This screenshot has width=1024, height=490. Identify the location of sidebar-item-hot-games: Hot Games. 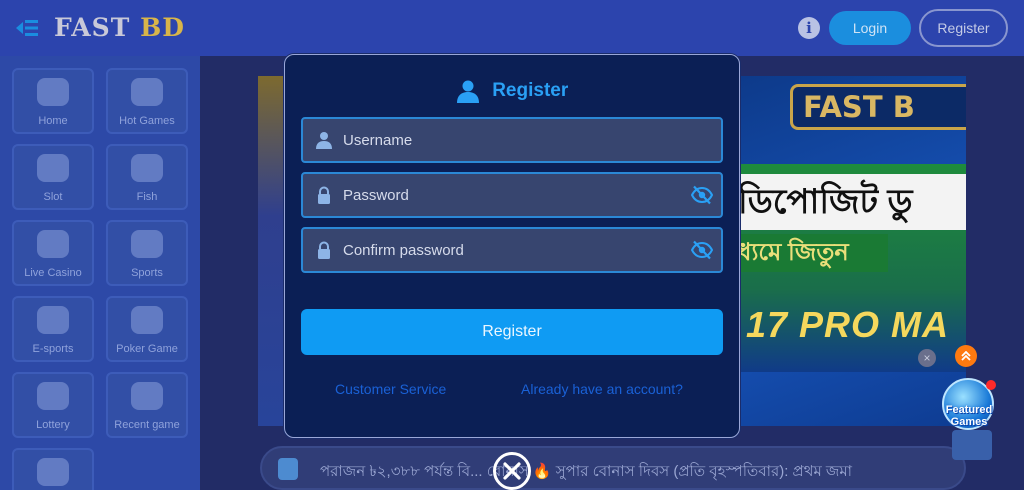
(147, 101).